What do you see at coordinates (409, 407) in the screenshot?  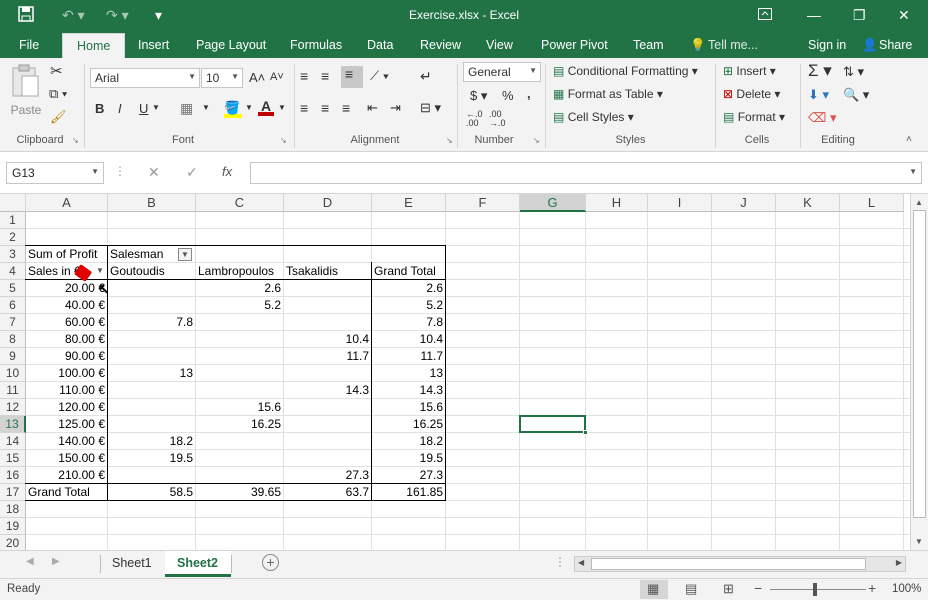 I see `pivot-cell: 15.6` at bounding box center [409, 407].